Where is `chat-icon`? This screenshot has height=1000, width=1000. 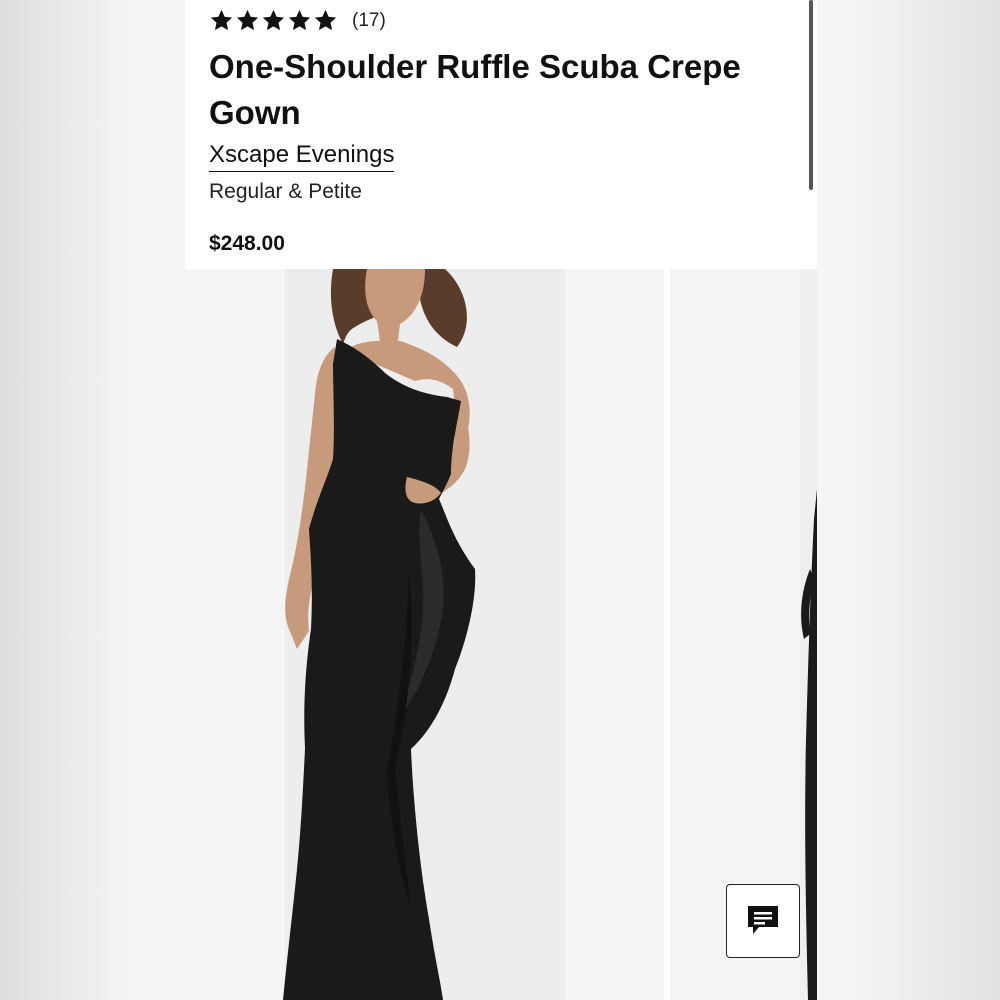 chat-icon is located at coordinates (763, 920).